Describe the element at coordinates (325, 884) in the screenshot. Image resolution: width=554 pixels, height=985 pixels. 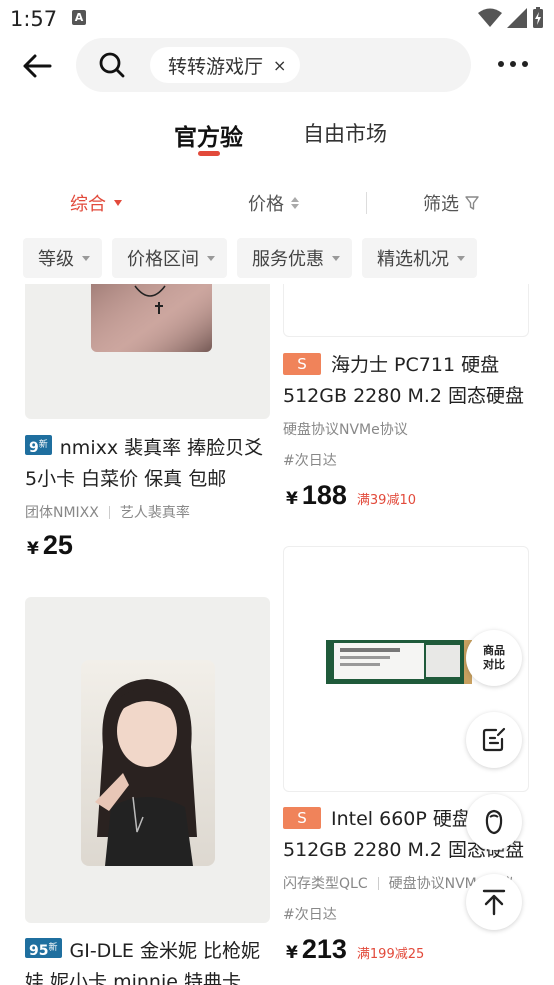
I see `tag-flash-type: 闪存类型QLC` at that location.